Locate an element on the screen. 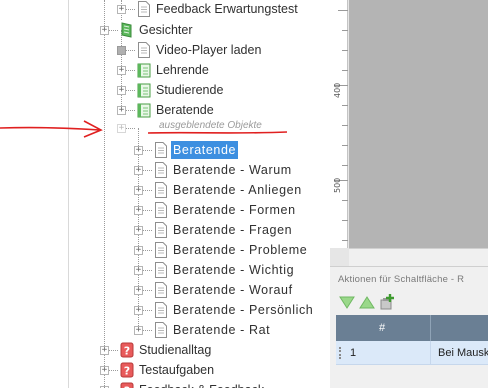  column-separator is located at coordinates (430, 328).